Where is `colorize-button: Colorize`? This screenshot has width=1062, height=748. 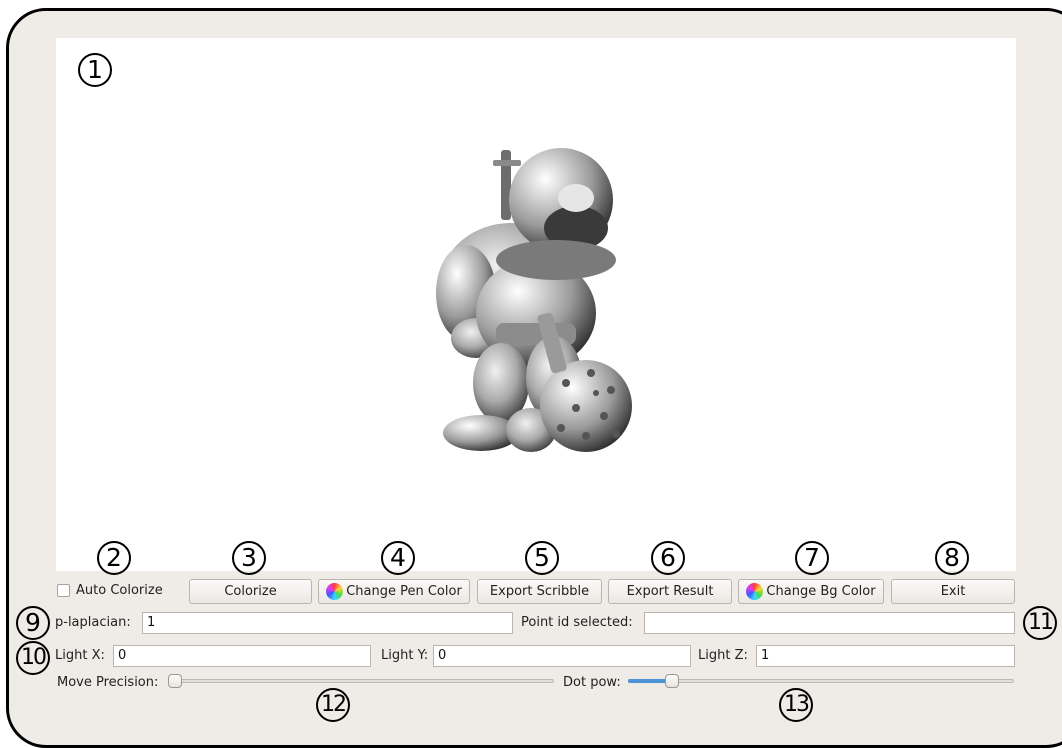
colorize-button: Colorize is located at coordinates (250, 591).